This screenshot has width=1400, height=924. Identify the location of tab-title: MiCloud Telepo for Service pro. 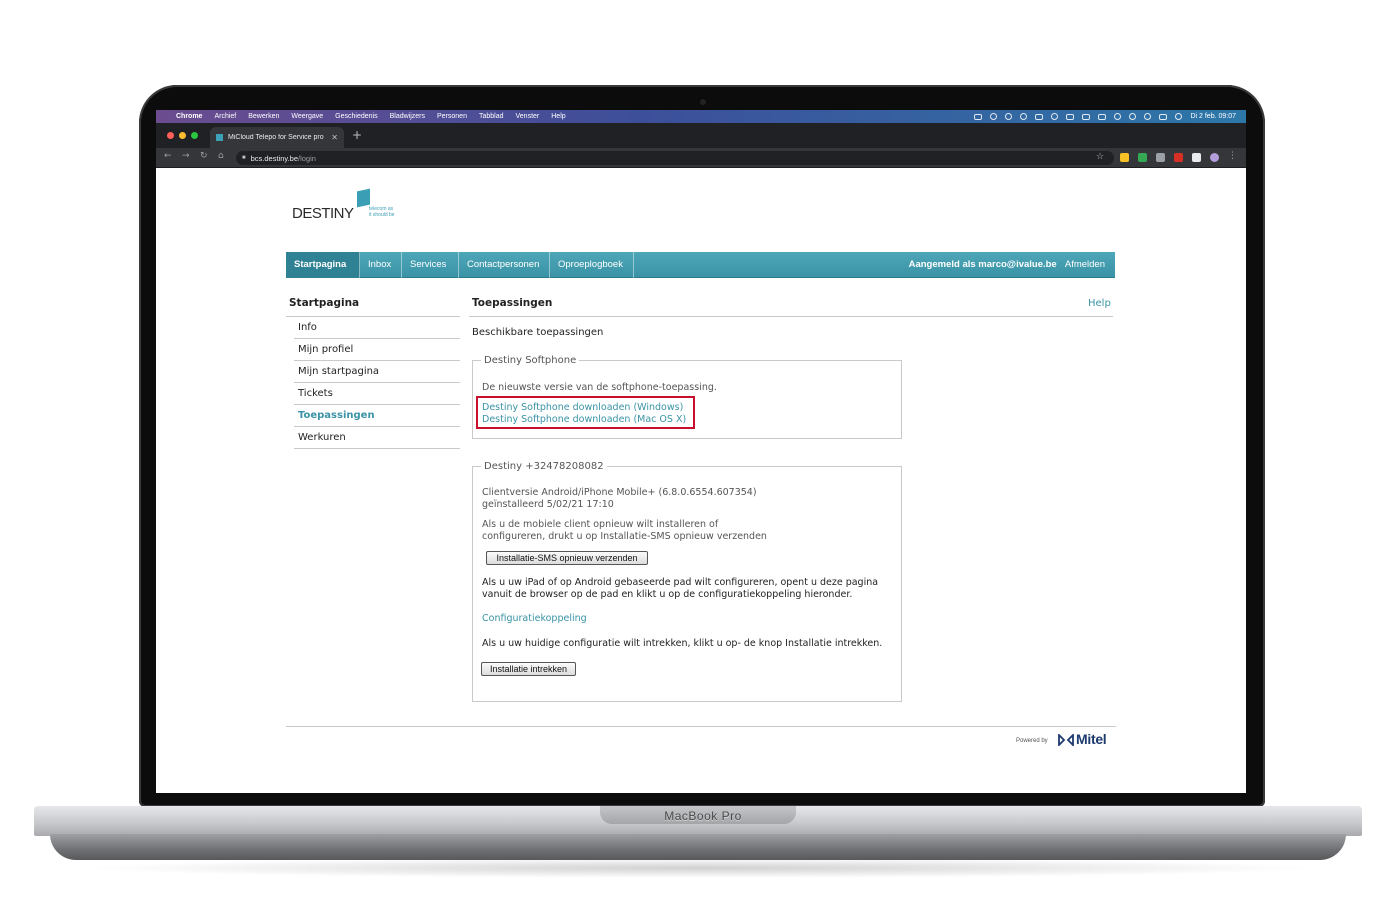
(276, 137).